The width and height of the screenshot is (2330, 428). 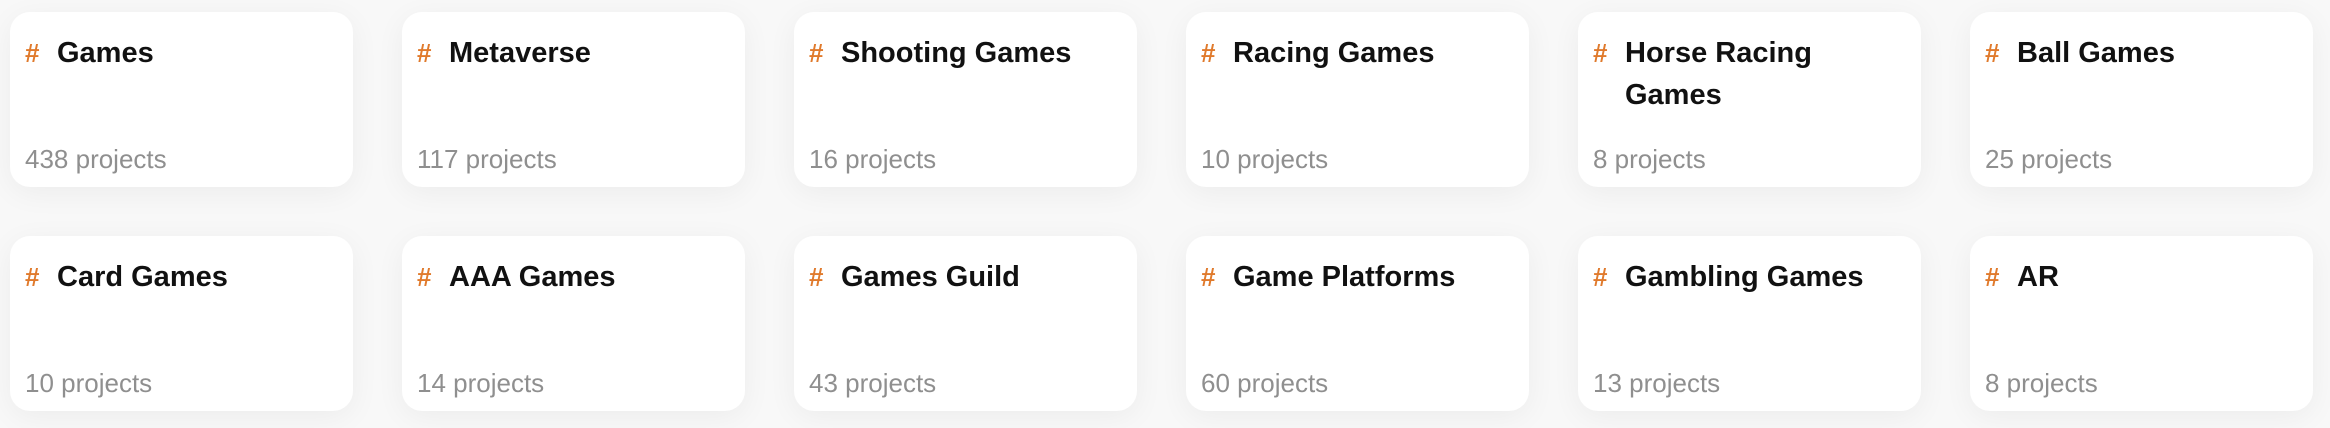 I want to click on category-title: AR, so click(x=2038, y=277).